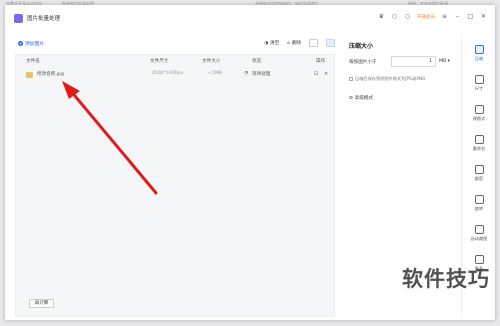 The height and width of the screenshot is (326, 500). I want to click on toolbar-actions: ◑ 清空 ⌂ 删除, so click(299, 43).